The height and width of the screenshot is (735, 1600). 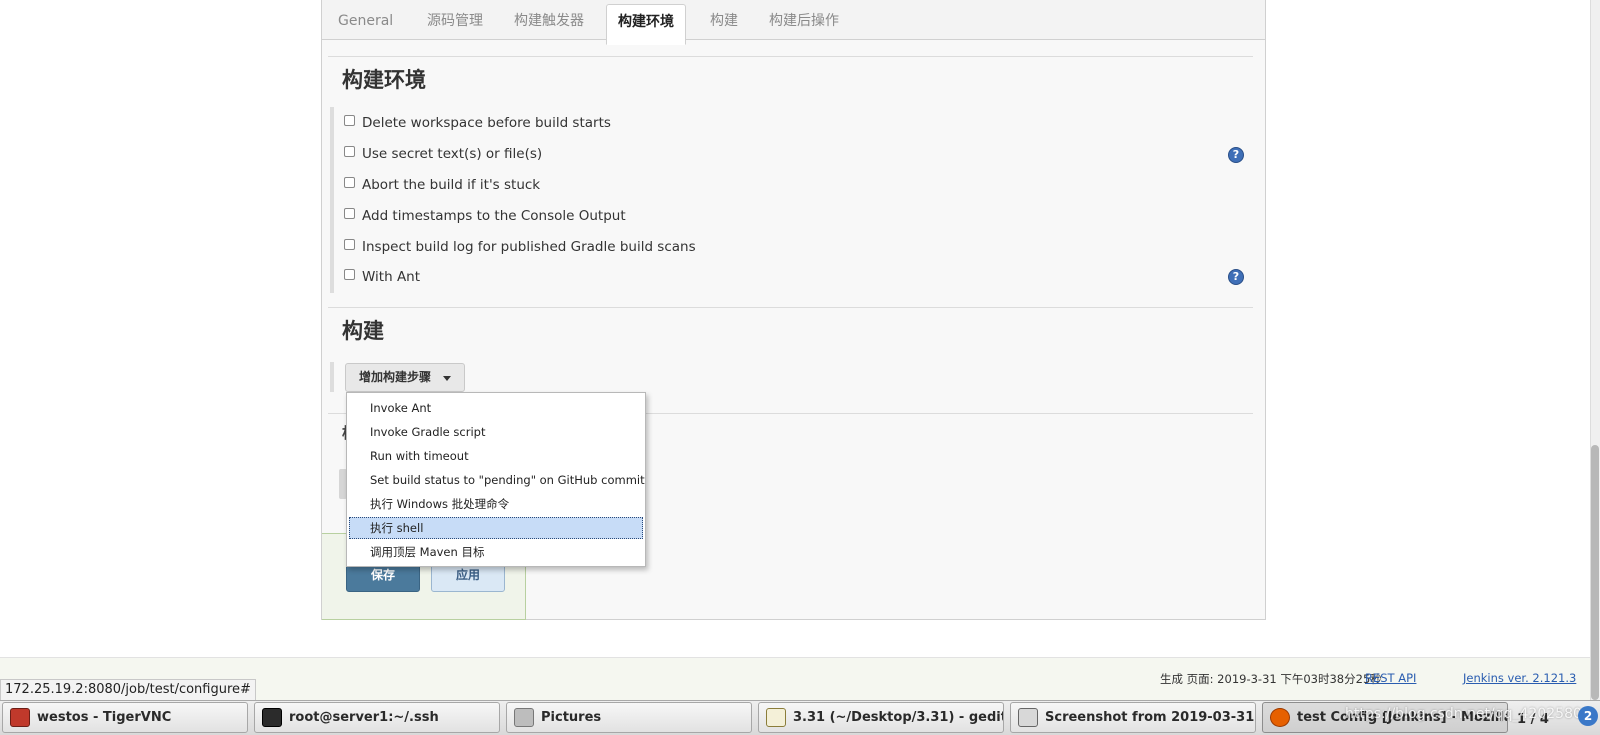 What do you see at coordinates (1271, 679) in the screenshot?
I see `footer-generated-time: 生成 页面: 2019-3-31 下午03时38分25秒` at bounding box center [1271, 679].